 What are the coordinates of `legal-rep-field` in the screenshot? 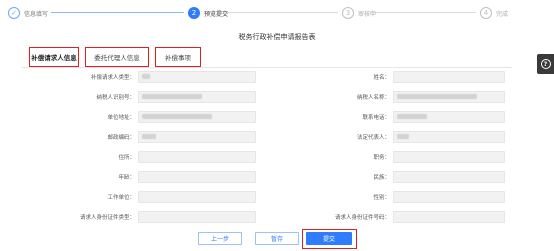 It's located at (449, 137).